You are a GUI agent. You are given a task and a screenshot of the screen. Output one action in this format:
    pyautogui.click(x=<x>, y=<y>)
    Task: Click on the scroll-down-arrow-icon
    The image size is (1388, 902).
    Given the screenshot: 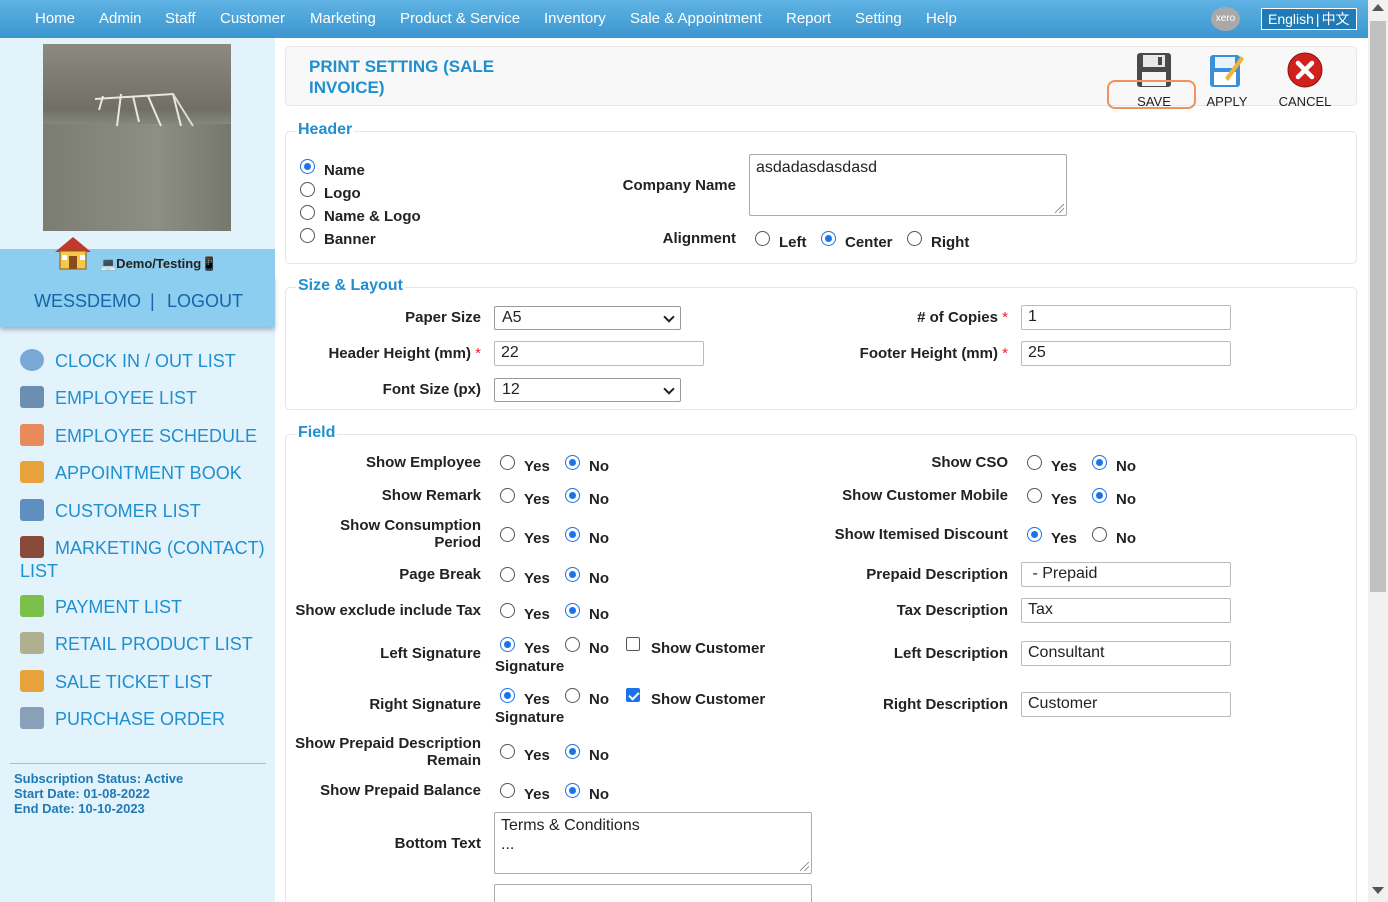 What is the action you would take?
    pyautogui.click(x=1378, y=890)
    